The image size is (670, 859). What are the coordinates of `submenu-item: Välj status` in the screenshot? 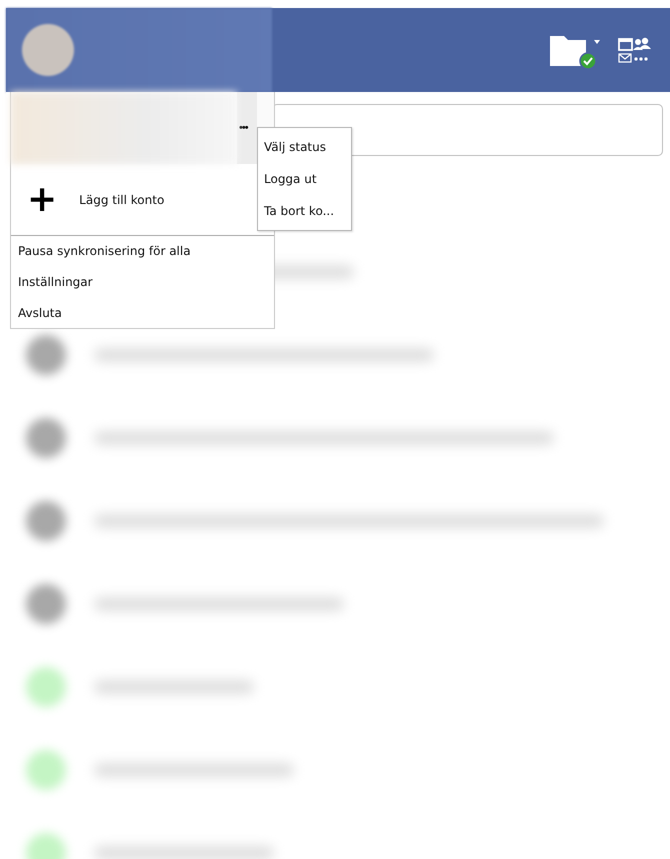 It's located at (304, 147).